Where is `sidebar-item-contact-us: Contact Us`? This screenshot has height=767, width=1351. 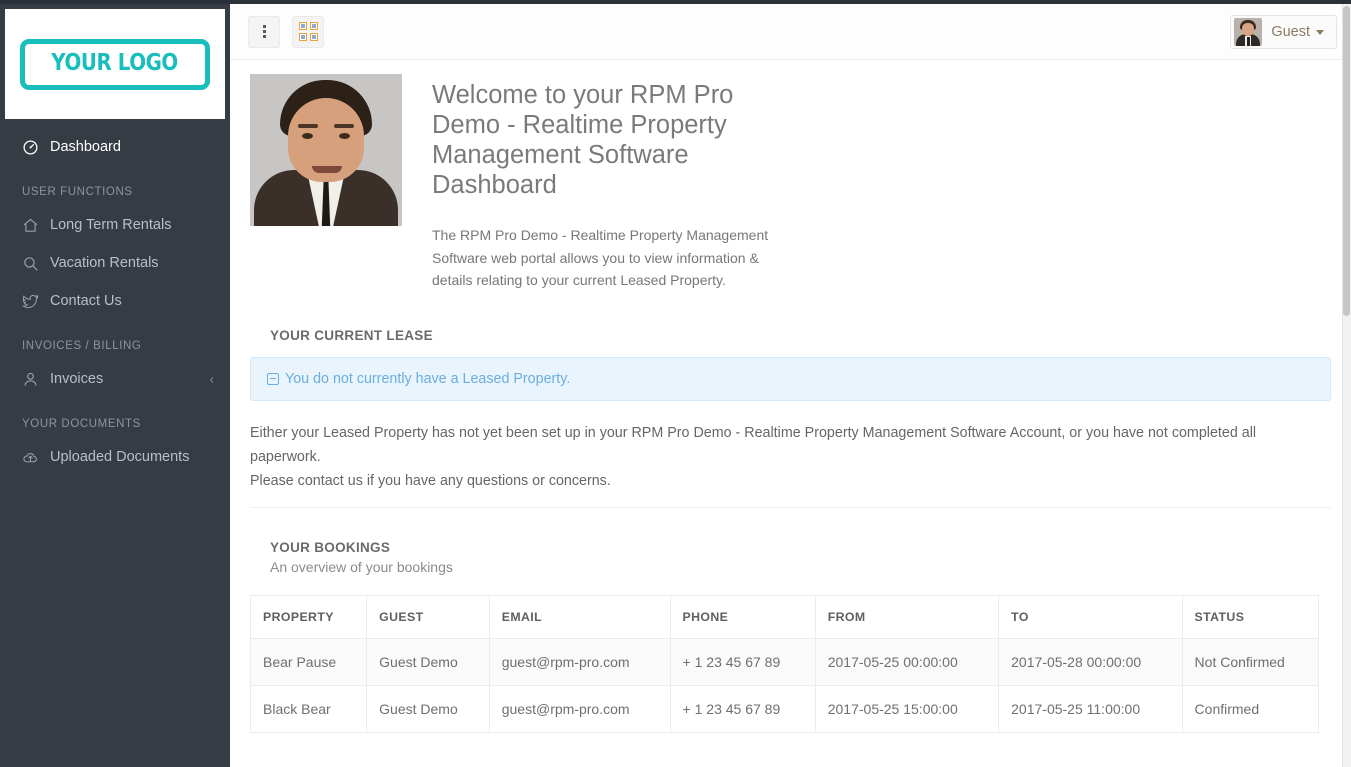 sidebar-item-contact-us: Contact Us is located at coordinates (115, 301).